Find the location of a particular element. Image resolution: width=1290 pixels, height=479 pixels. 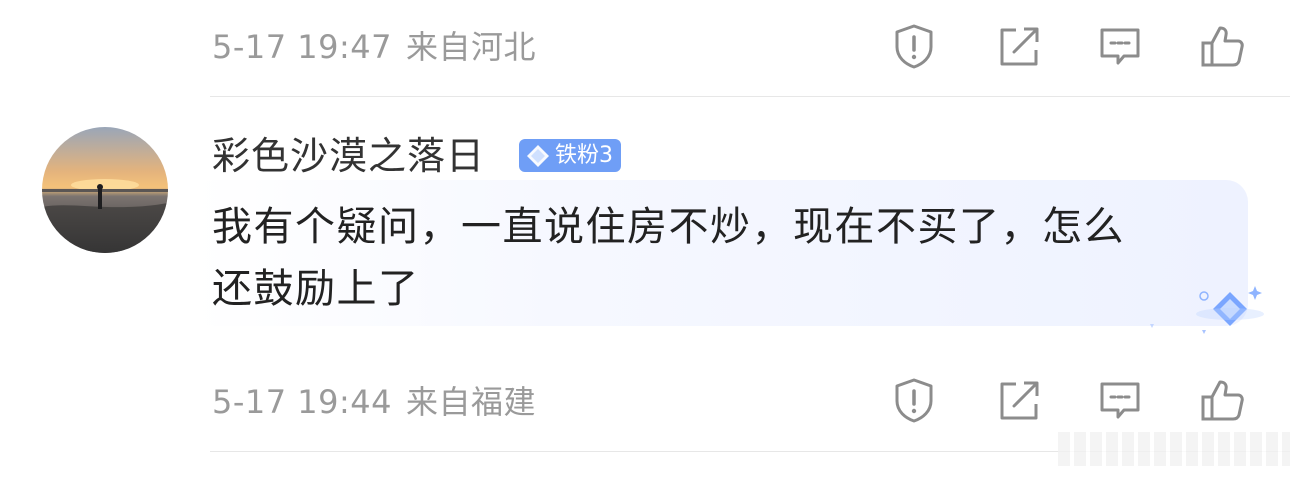

divider is located at coordinates (750, 96).